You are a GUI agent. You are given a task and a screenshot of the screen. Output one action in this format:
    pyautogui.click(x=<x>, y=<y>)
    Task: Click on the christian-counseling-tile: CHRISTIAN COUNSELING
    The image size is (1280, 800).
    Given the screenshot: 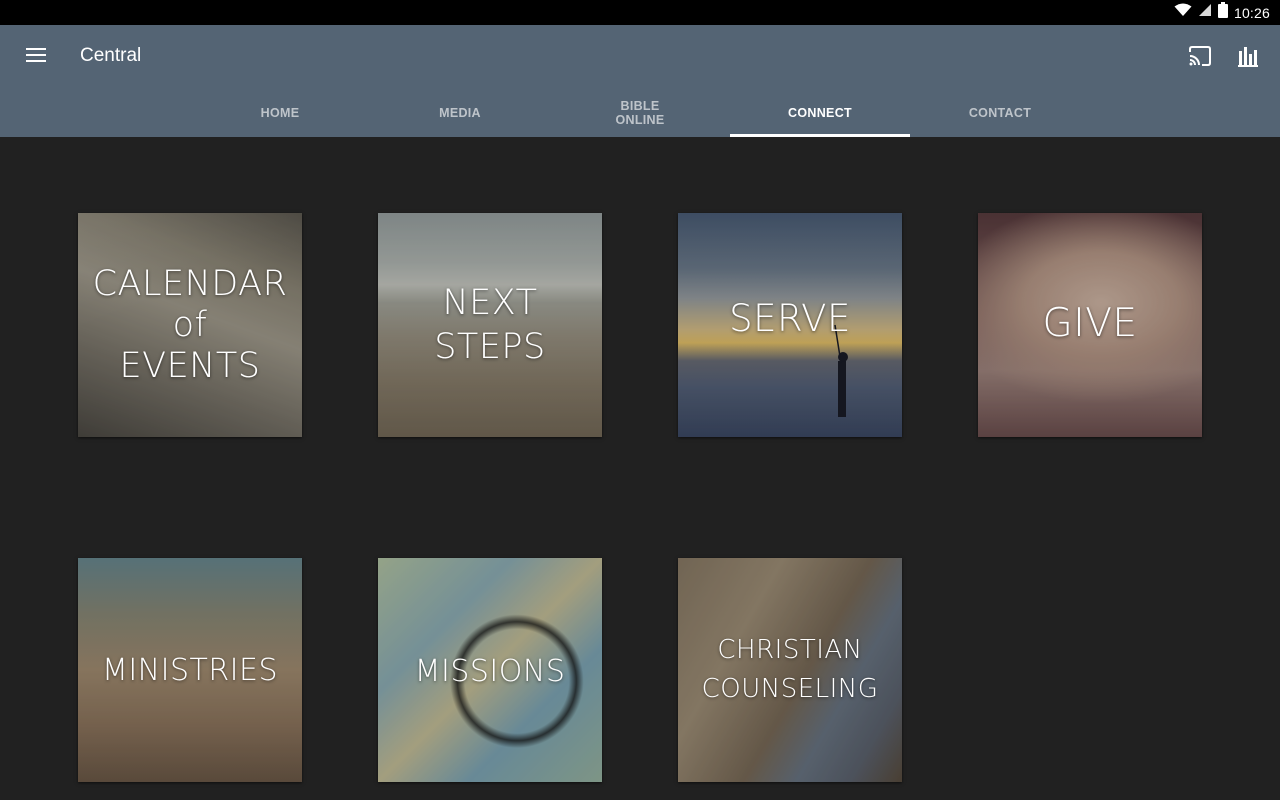 What is the action you would take?
    pyautogui.click(x=790, y=670)
    